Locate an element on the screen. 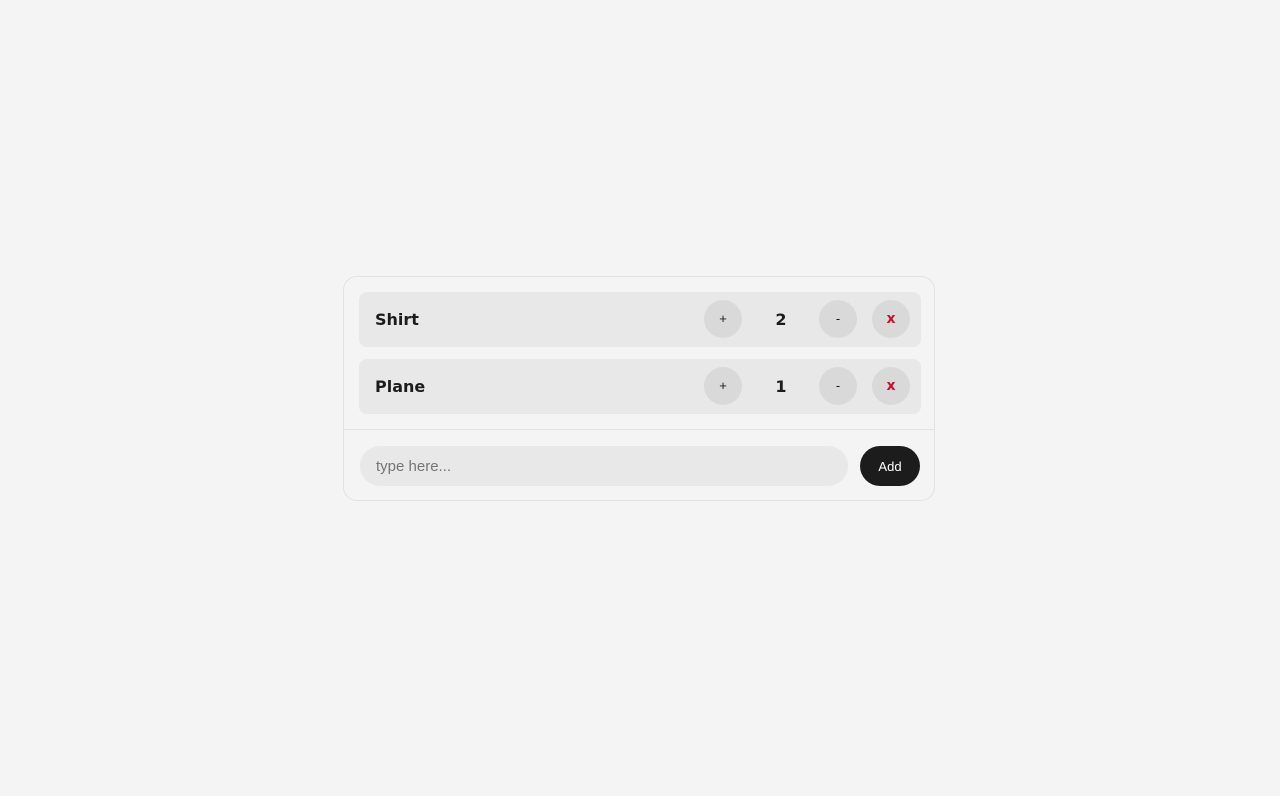  cart-card: Shirt + 2 - x Plane + 1 - x Add is located at coordinates (639, 388).